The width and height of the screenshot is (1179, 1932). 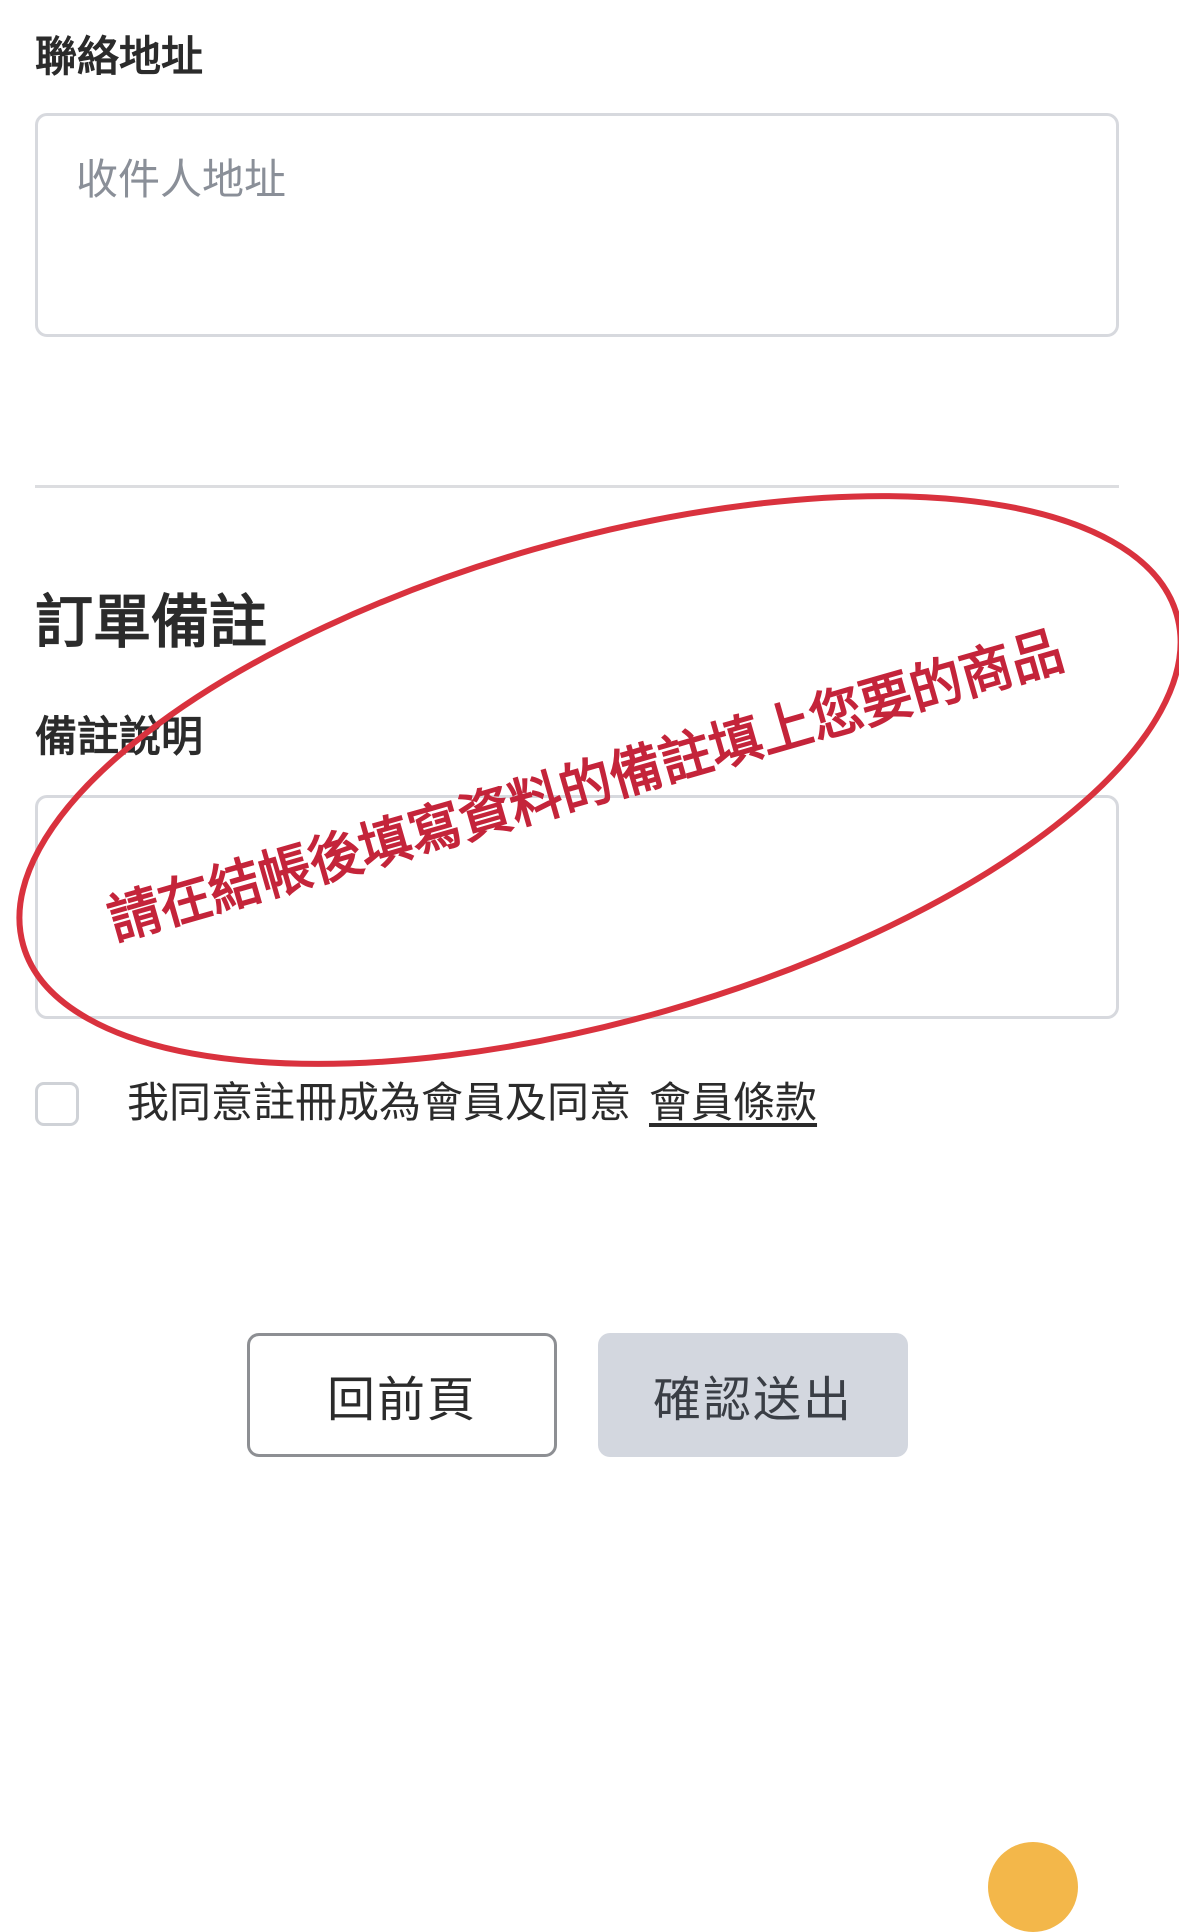 I want to click on section-divider, so click(x=577, y=486).